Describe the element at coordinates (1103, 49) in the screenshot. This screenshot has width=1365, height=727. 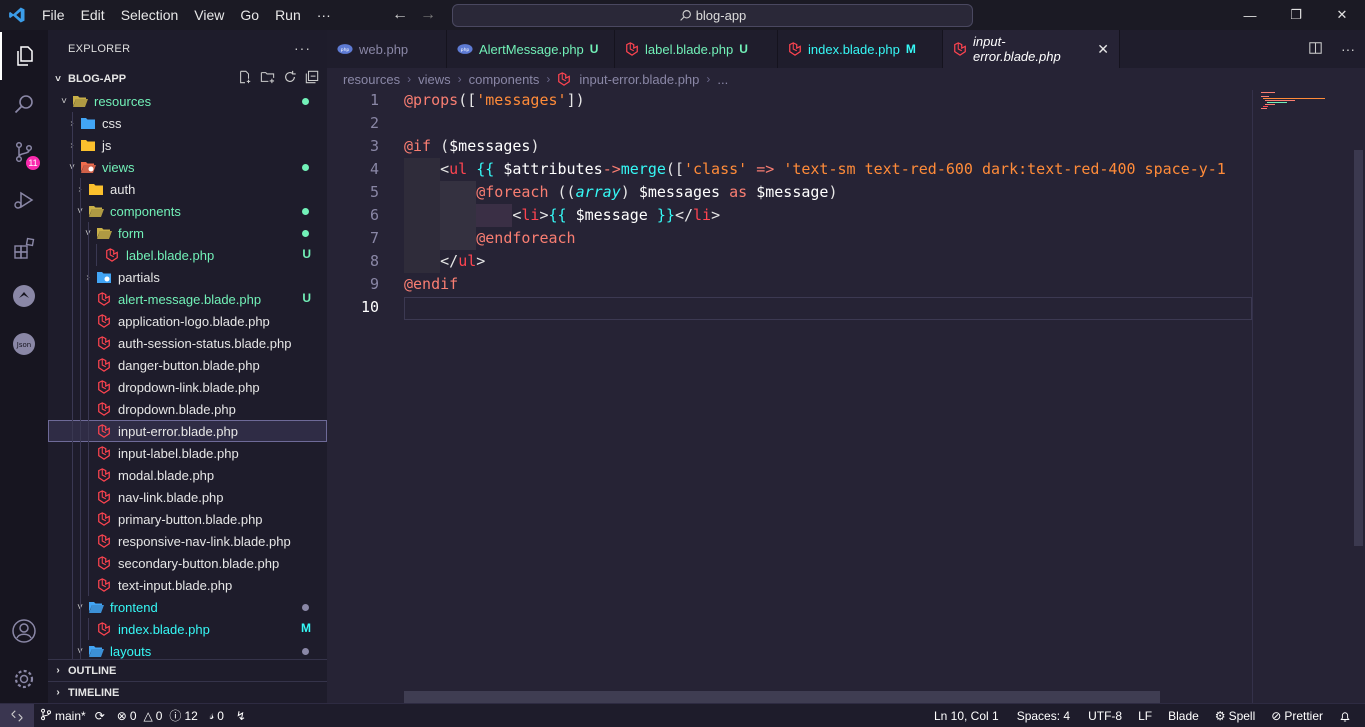
I see `close-icon: ✕` at that location.